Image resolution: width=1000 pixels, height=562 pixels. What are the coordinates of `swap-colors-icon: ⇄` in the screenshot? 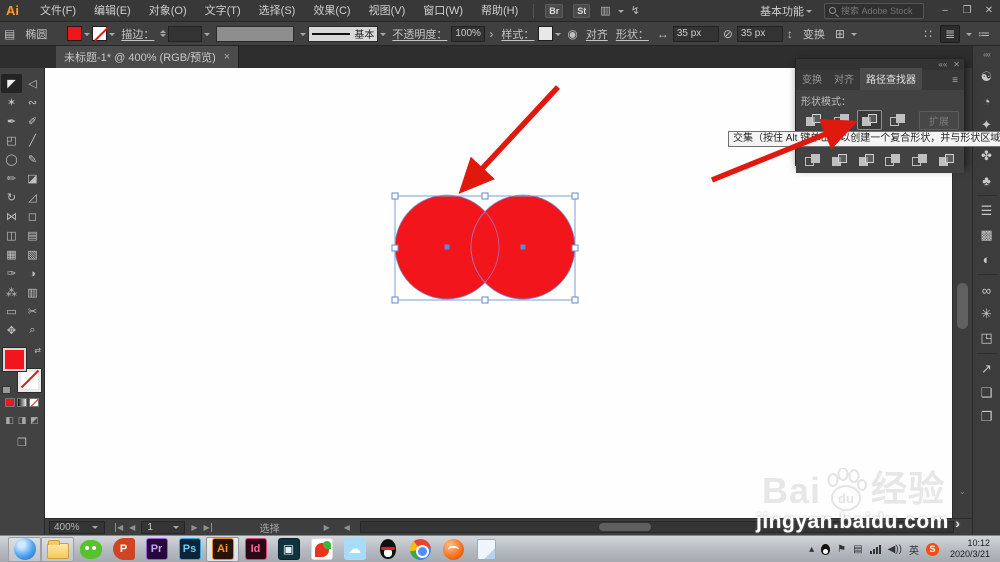 It's located at (37, 350).